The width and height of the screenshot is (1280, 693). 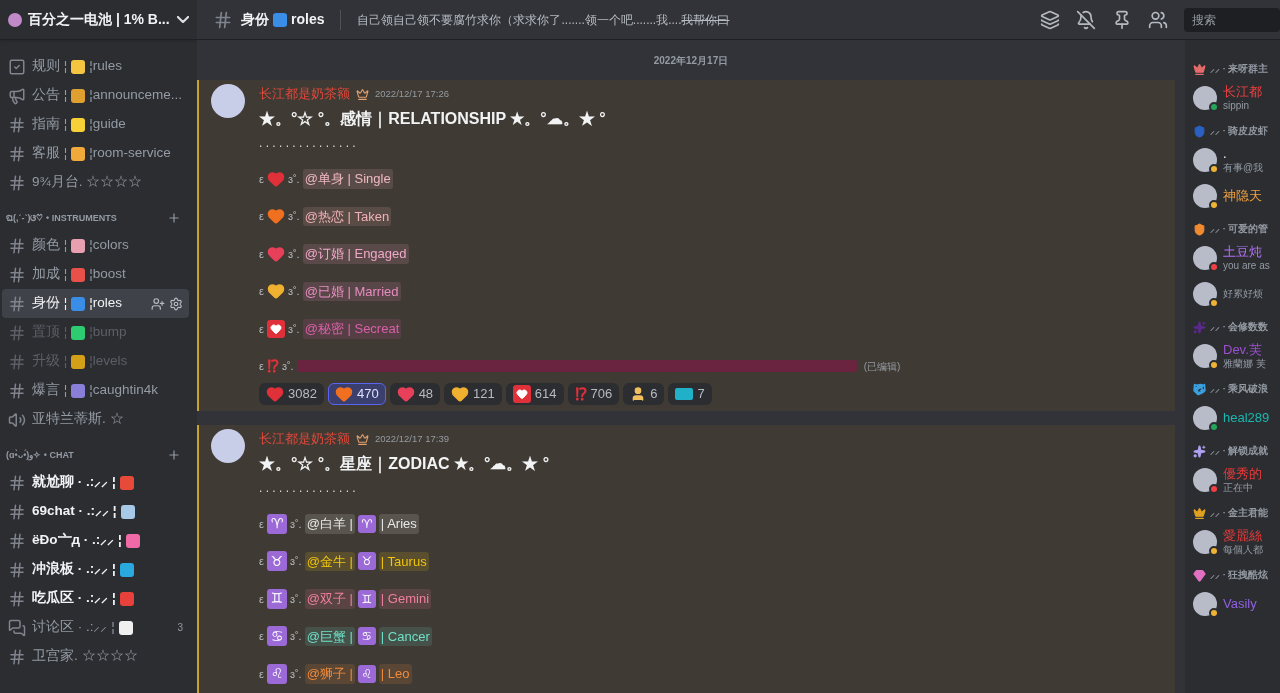 I want to click on role-mention: @单身 | Single, so click(x=347, y=179).